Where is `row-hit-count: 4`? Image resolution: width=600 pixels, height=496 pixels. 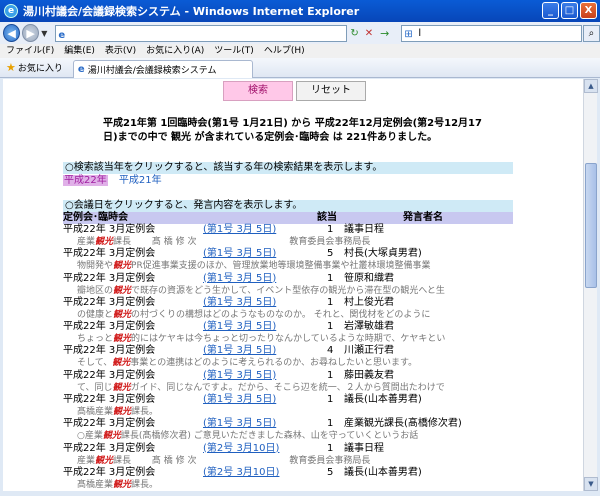
row-hit-count: 4 is located at coordinates (330, 351).